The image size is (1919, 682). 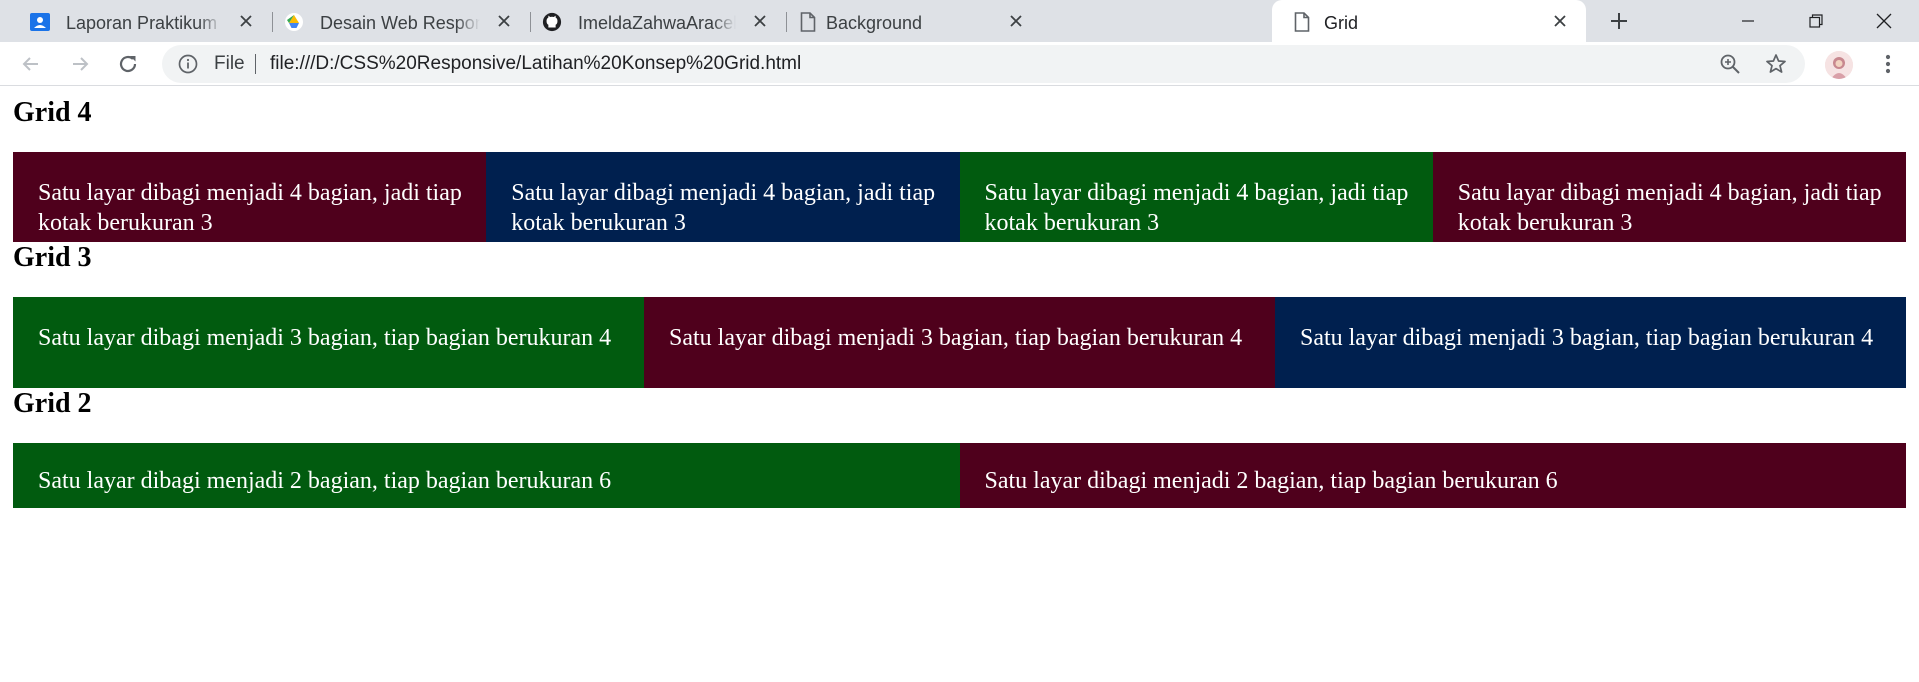 What do you see at coordinates (255, 64) in the screenshot?
I see `address-divider` at bounding box center [255, 64].